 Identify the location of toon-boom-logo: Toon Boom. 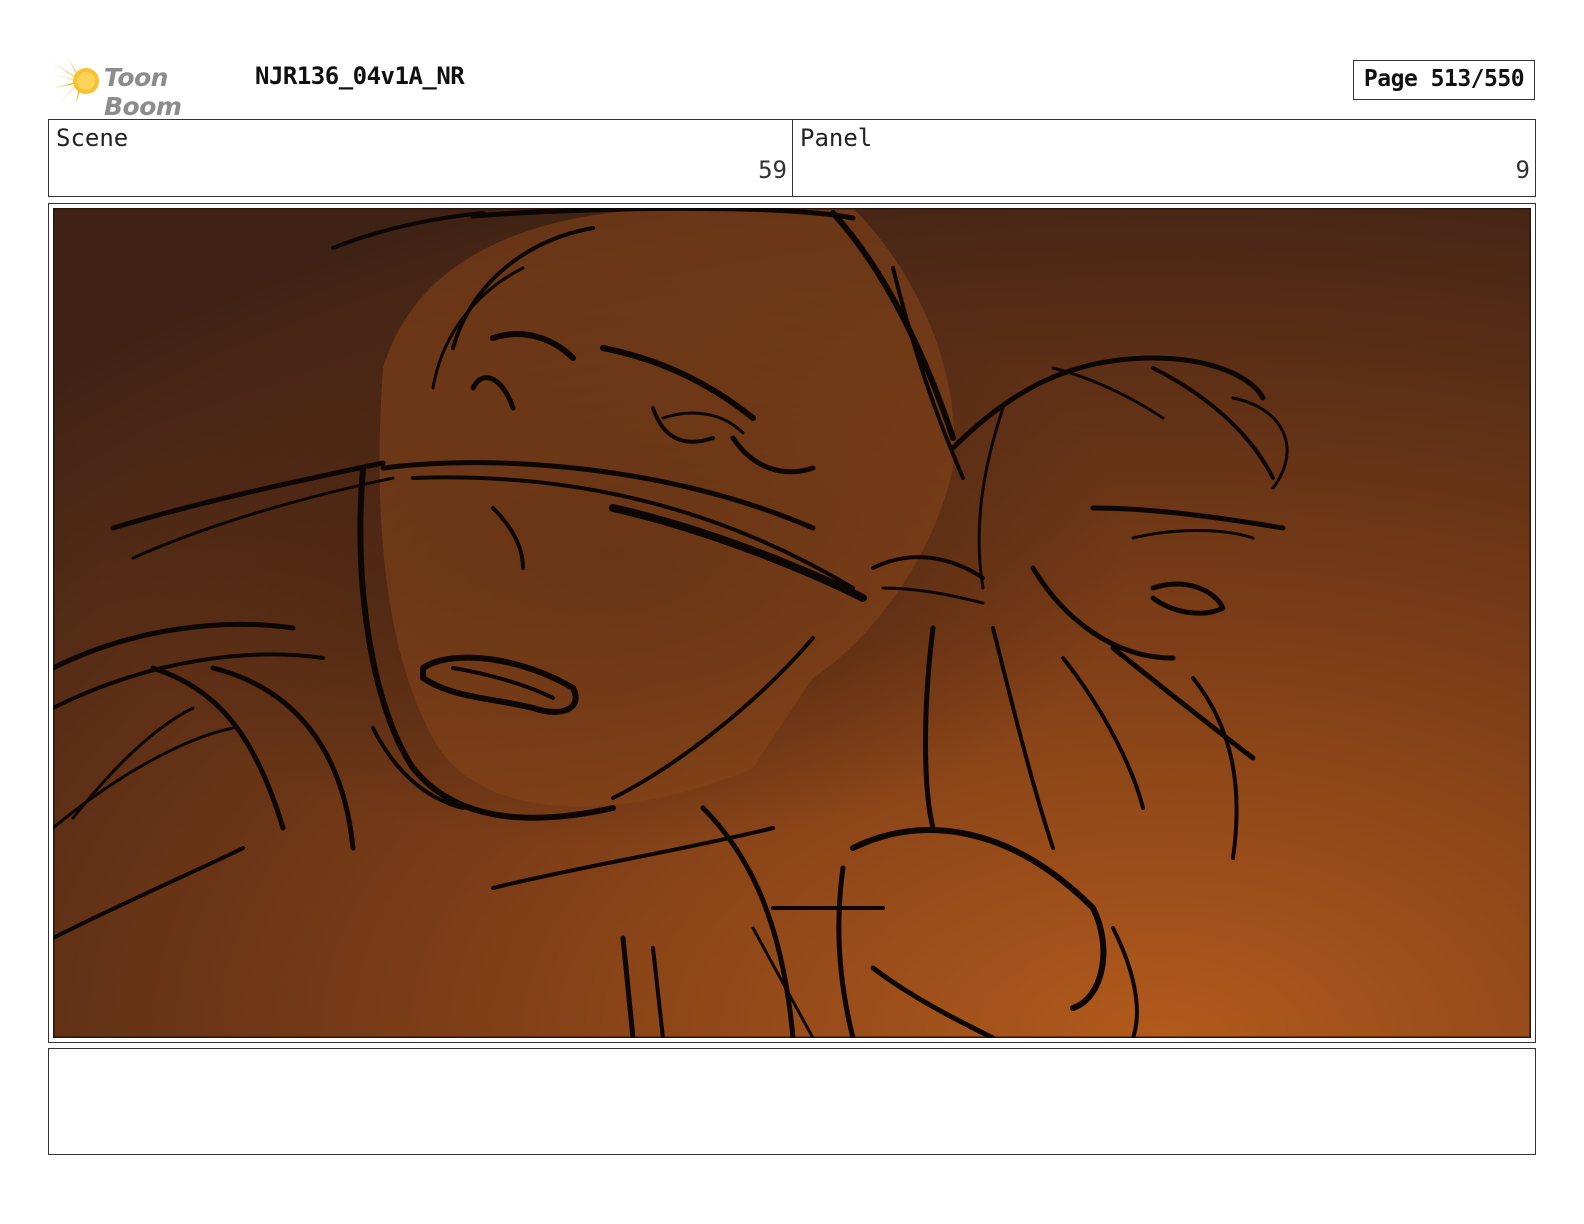
(145, 88).